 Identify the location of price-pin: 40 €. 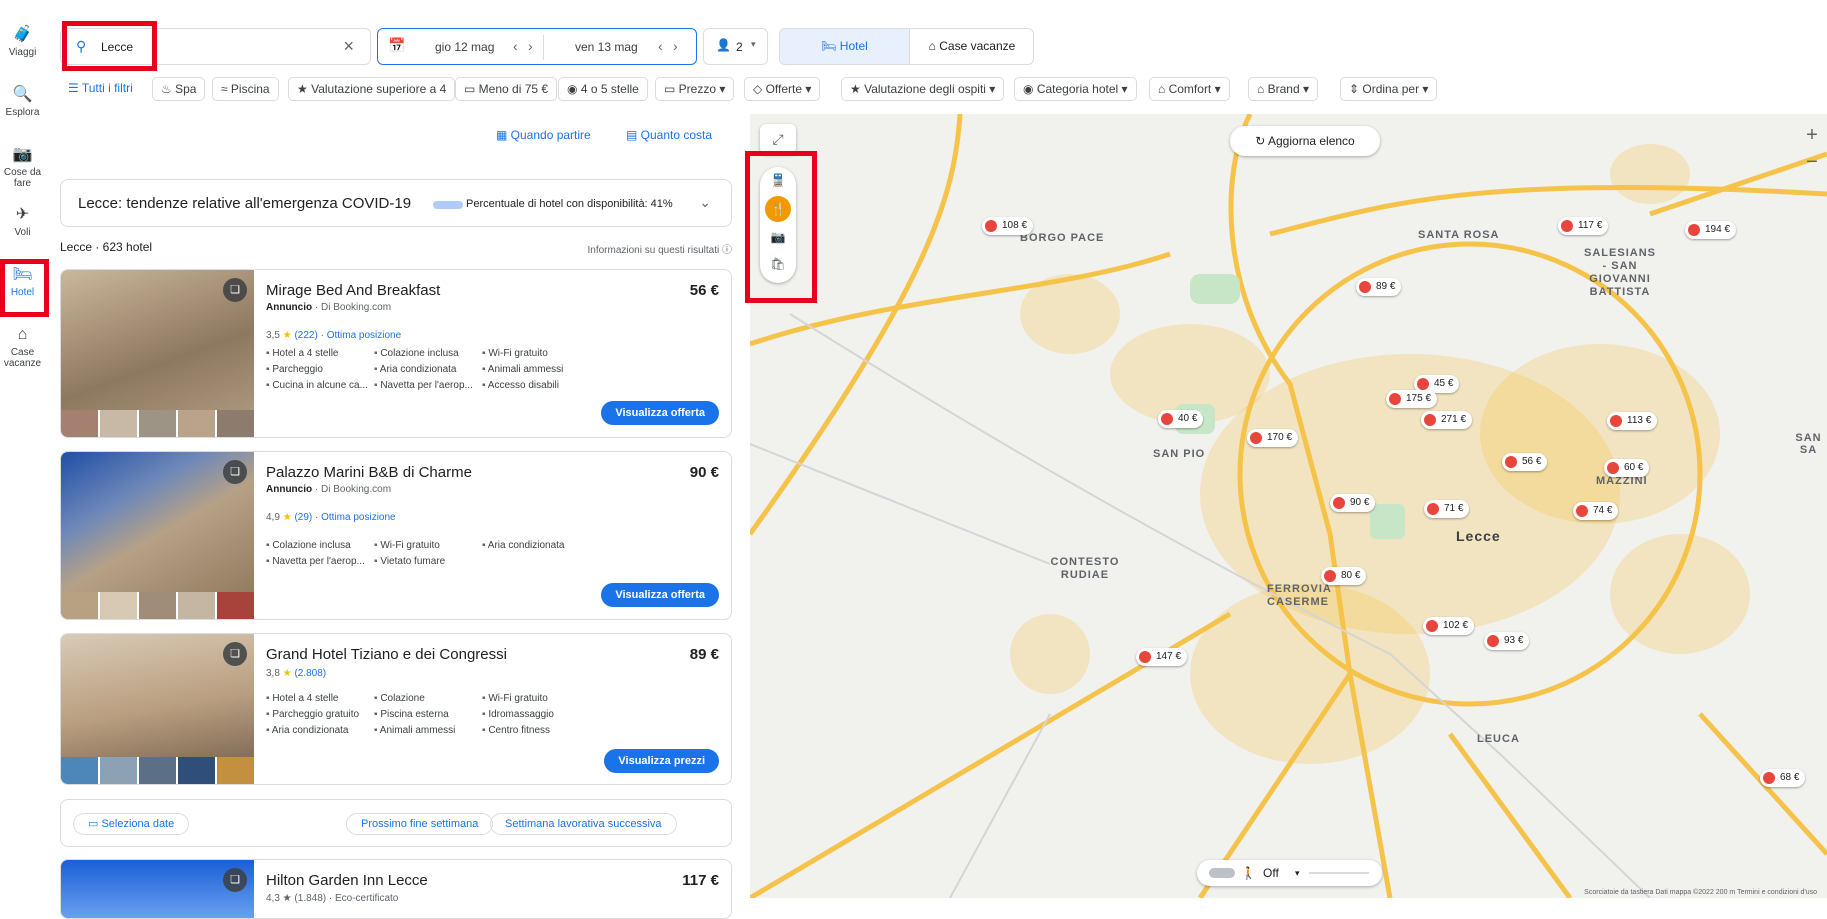
(1181, 419).